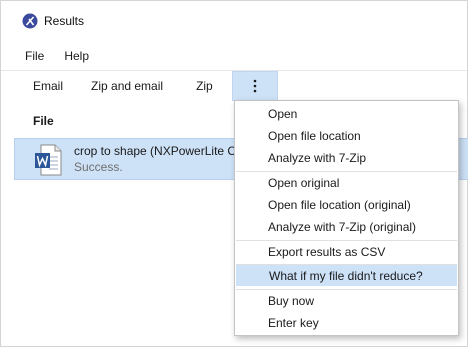 This screenshot has height=347, width=468. What do you see at coordinates (346, 182) in the screenshot?
I see `menu-item-open-original: Open original` at bounding box center [346, 182].